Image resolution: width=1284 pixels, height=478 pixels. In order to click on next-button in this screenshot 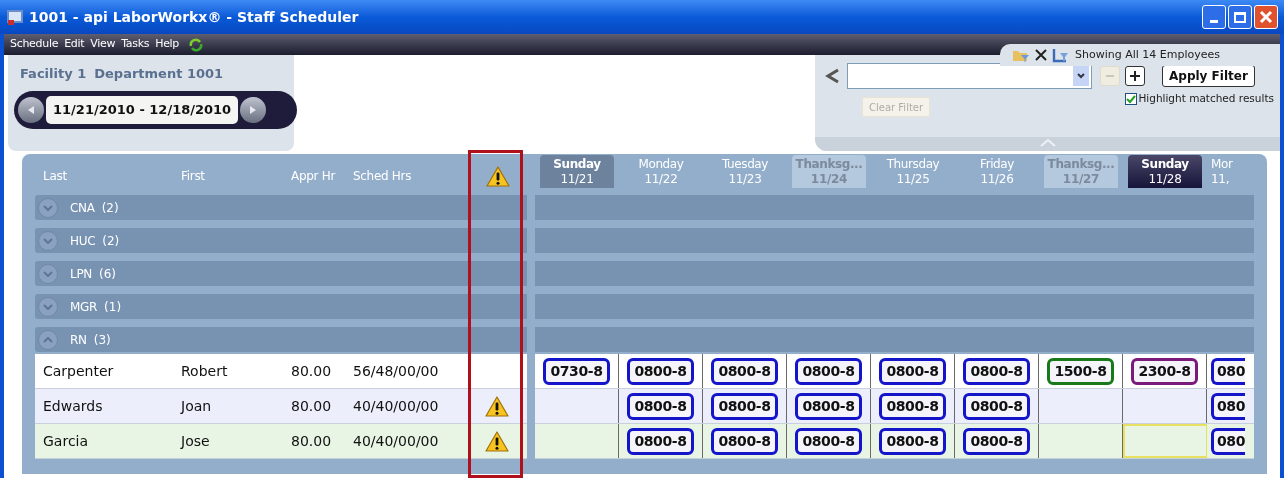, I will do `click(253, 109)`.